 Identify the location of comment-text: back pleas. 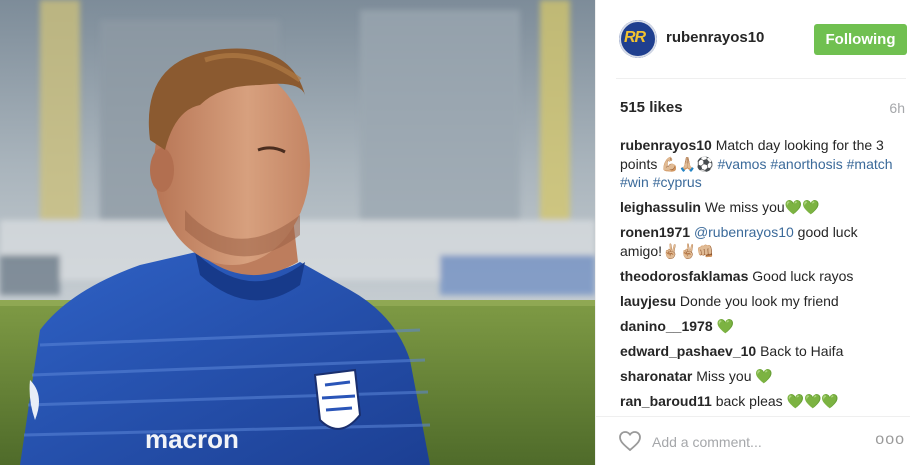
(749, 400).